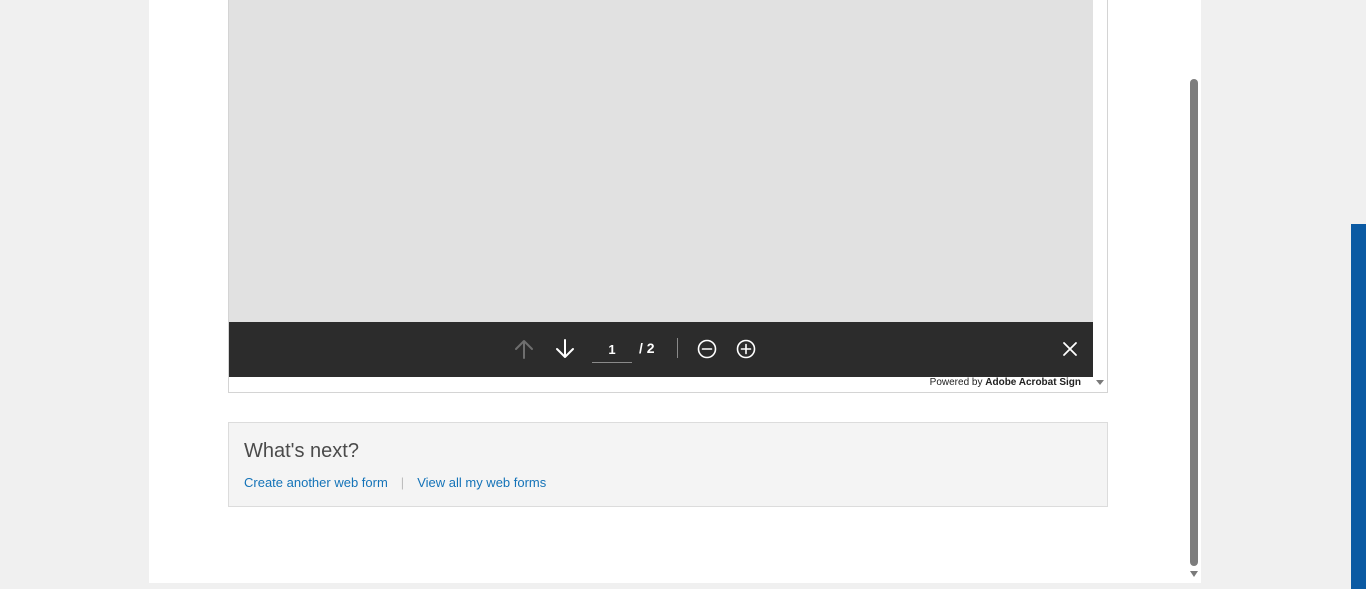 The width and height of the screenshot is (1366, 589). I want to click on page-total-label: / 2, so click(647, 348).